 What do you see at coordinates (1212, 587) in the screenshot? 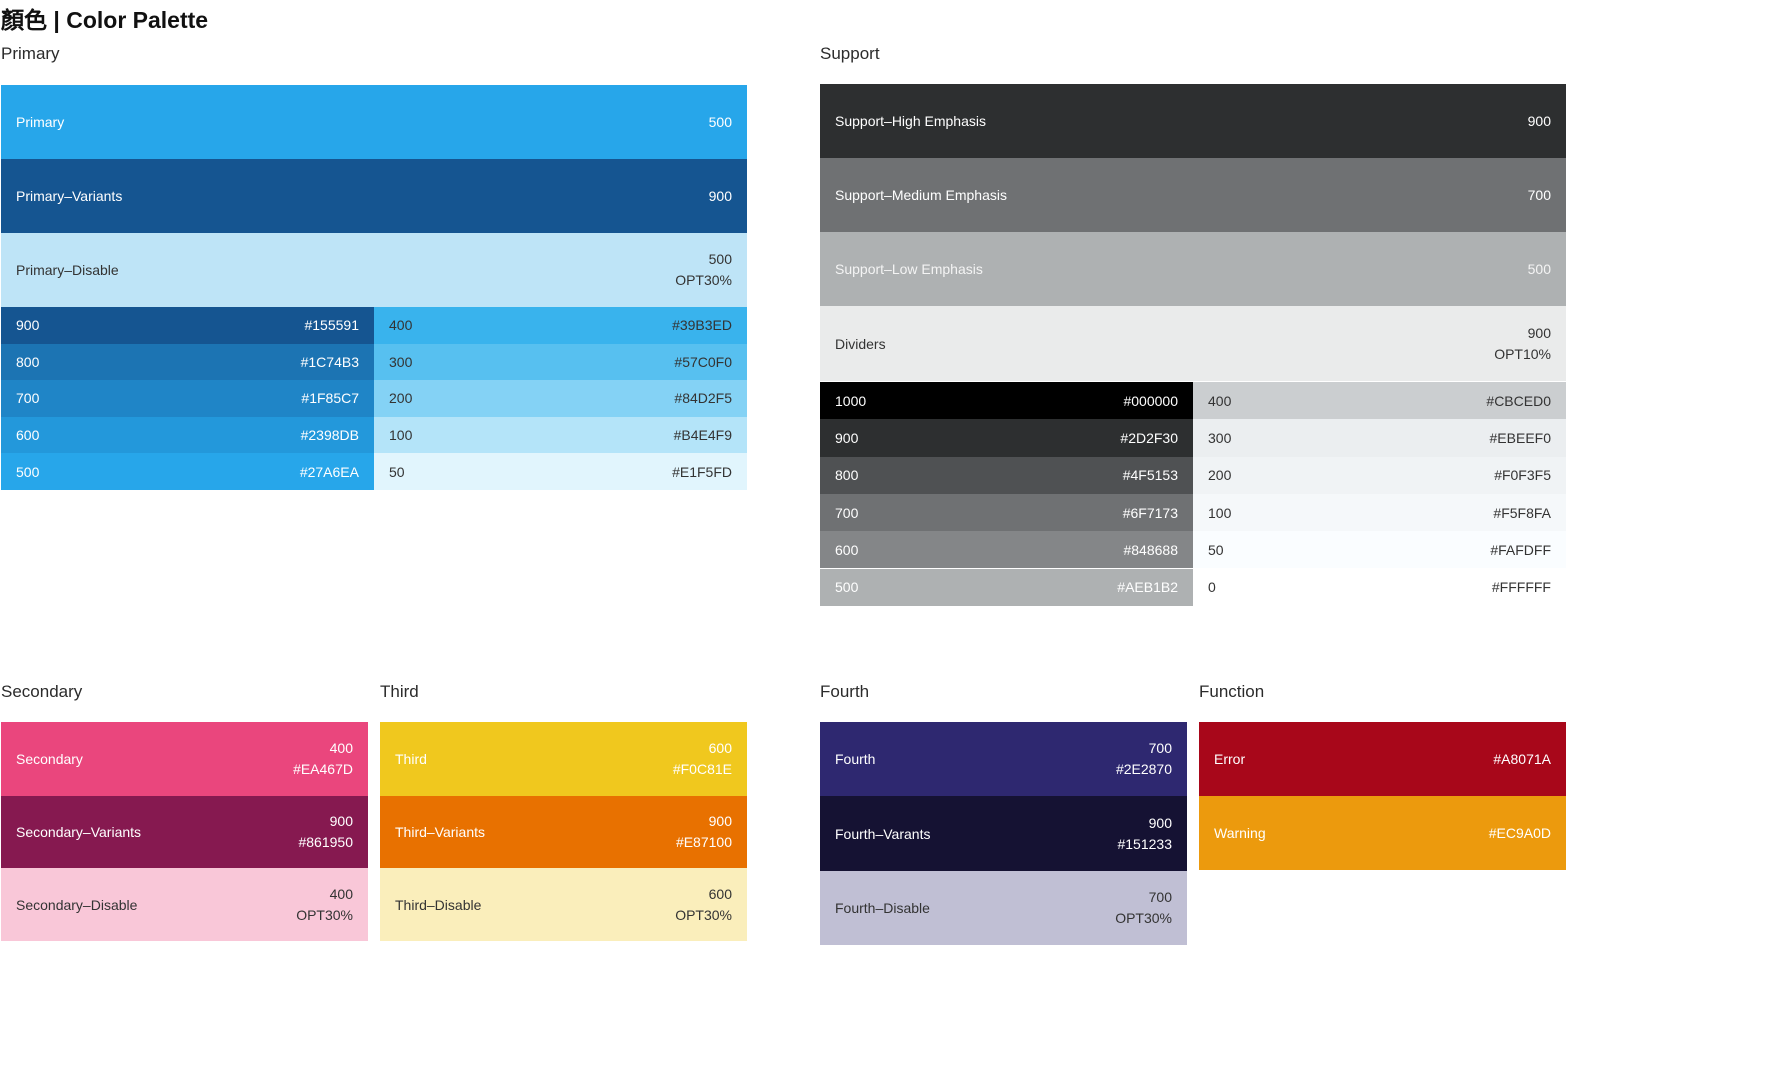
I see `support-tint-level: 0` at bounding box center [1212, 587].